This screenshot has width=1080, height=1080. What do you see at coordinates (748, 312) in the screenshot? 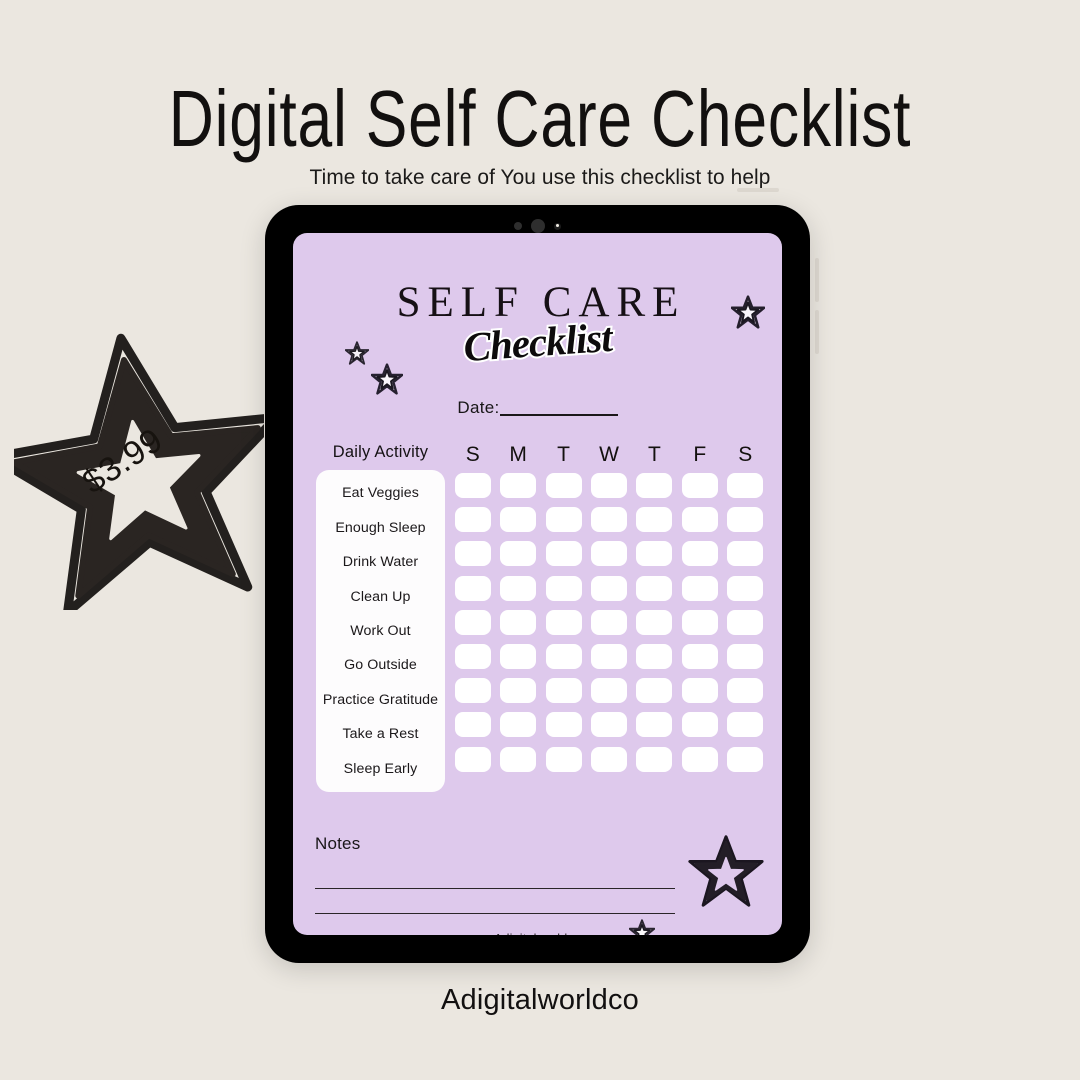
I see `decorative-star-top-right` at bounding box center [748, 312].